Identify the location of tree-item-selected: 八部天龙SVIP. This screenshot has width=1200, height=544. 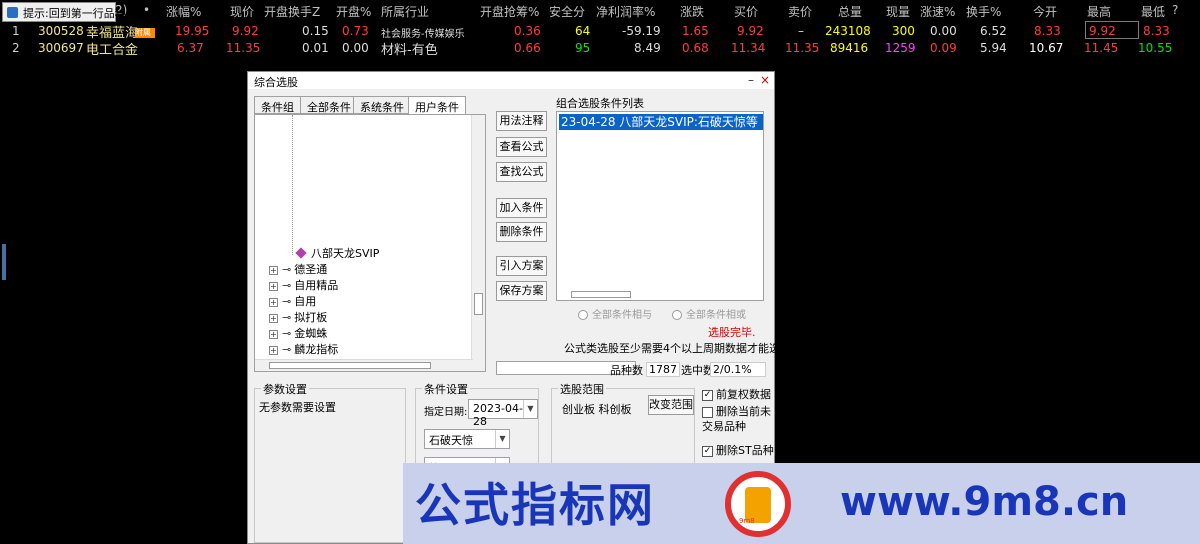
(337, 253).